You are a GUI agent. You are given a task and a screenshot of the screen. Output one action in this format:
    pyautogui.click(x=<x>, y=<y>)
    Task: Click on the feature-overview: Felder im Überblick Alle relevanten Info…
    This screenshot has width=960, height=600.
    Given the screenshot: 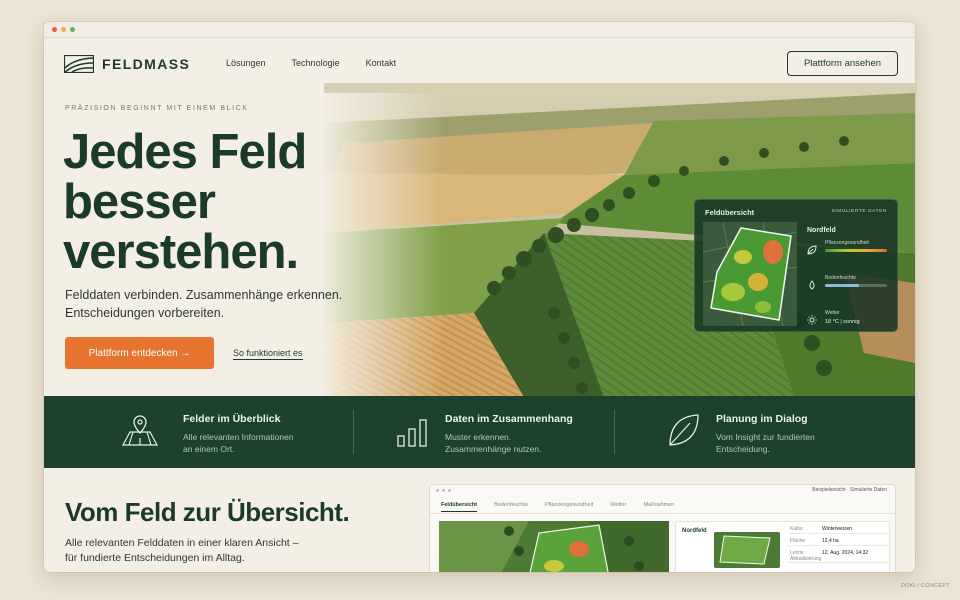 What is the action you would take?
    pyautogui.click(x=235, y=432)
    